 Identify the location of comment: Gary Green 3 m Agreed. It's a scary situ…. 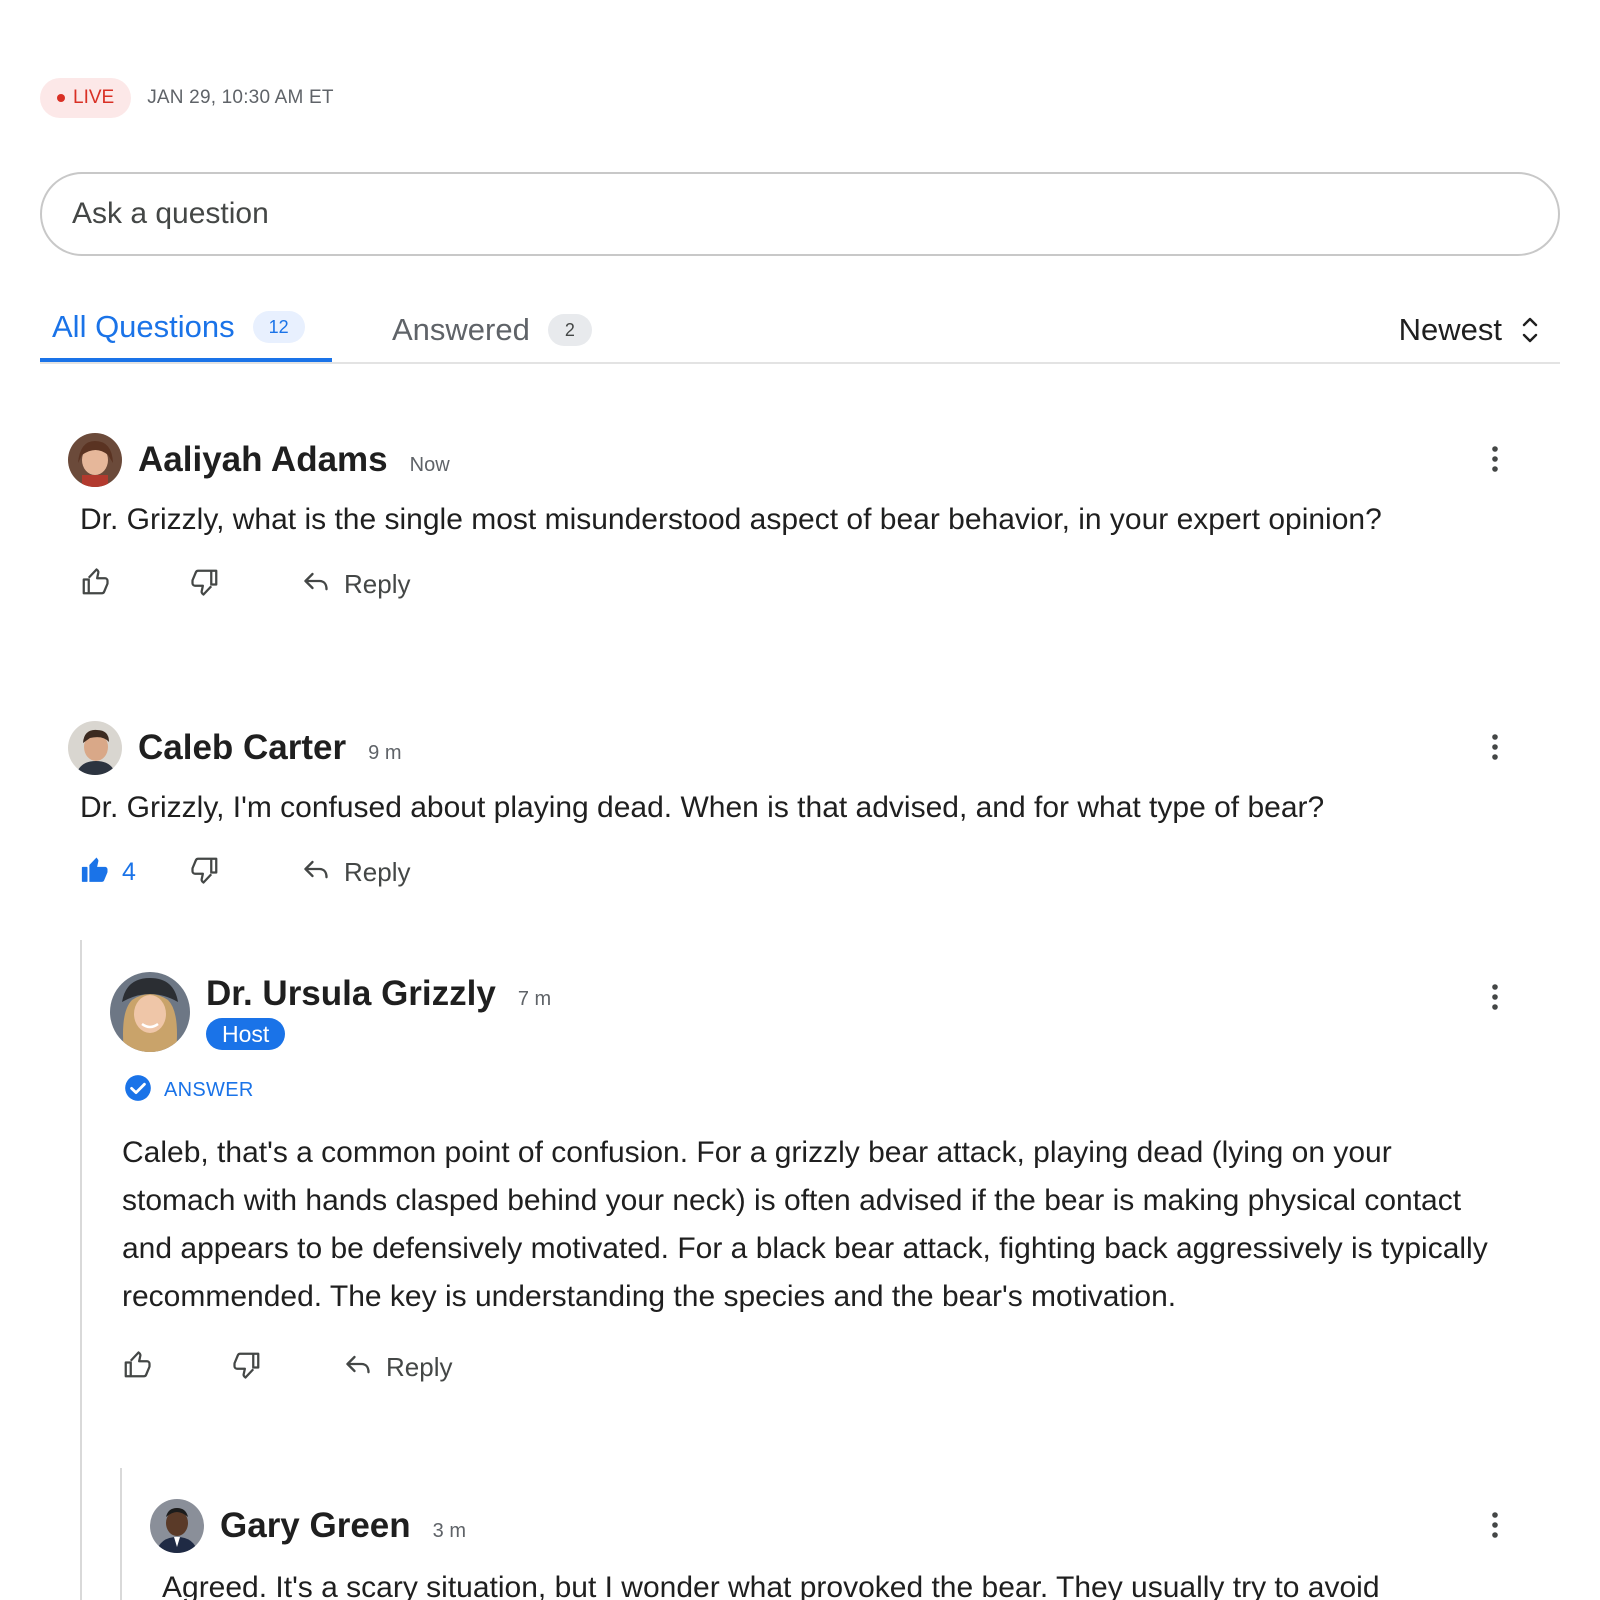
(830, 1549).